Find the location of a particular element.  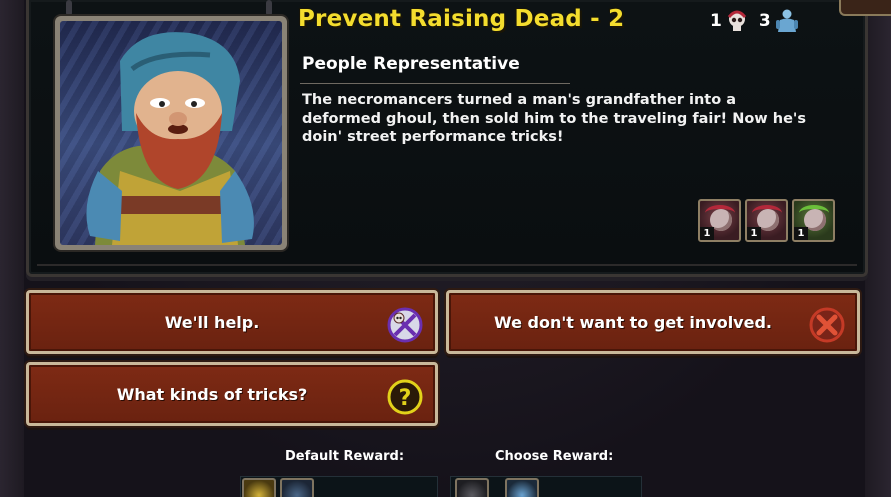

right-wall is located at coordinates (878, 248).